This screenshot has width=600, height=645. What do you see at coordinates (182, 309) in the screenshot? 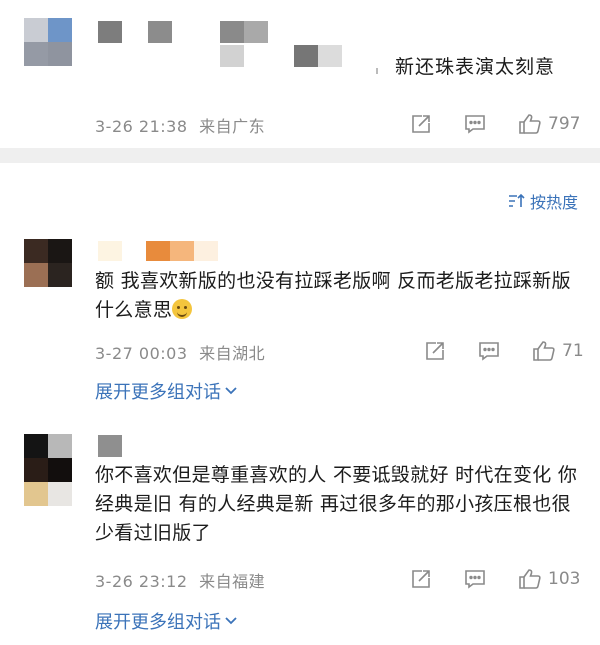
I see `laughing-emoji-icon` at bounding box center [182, 309].